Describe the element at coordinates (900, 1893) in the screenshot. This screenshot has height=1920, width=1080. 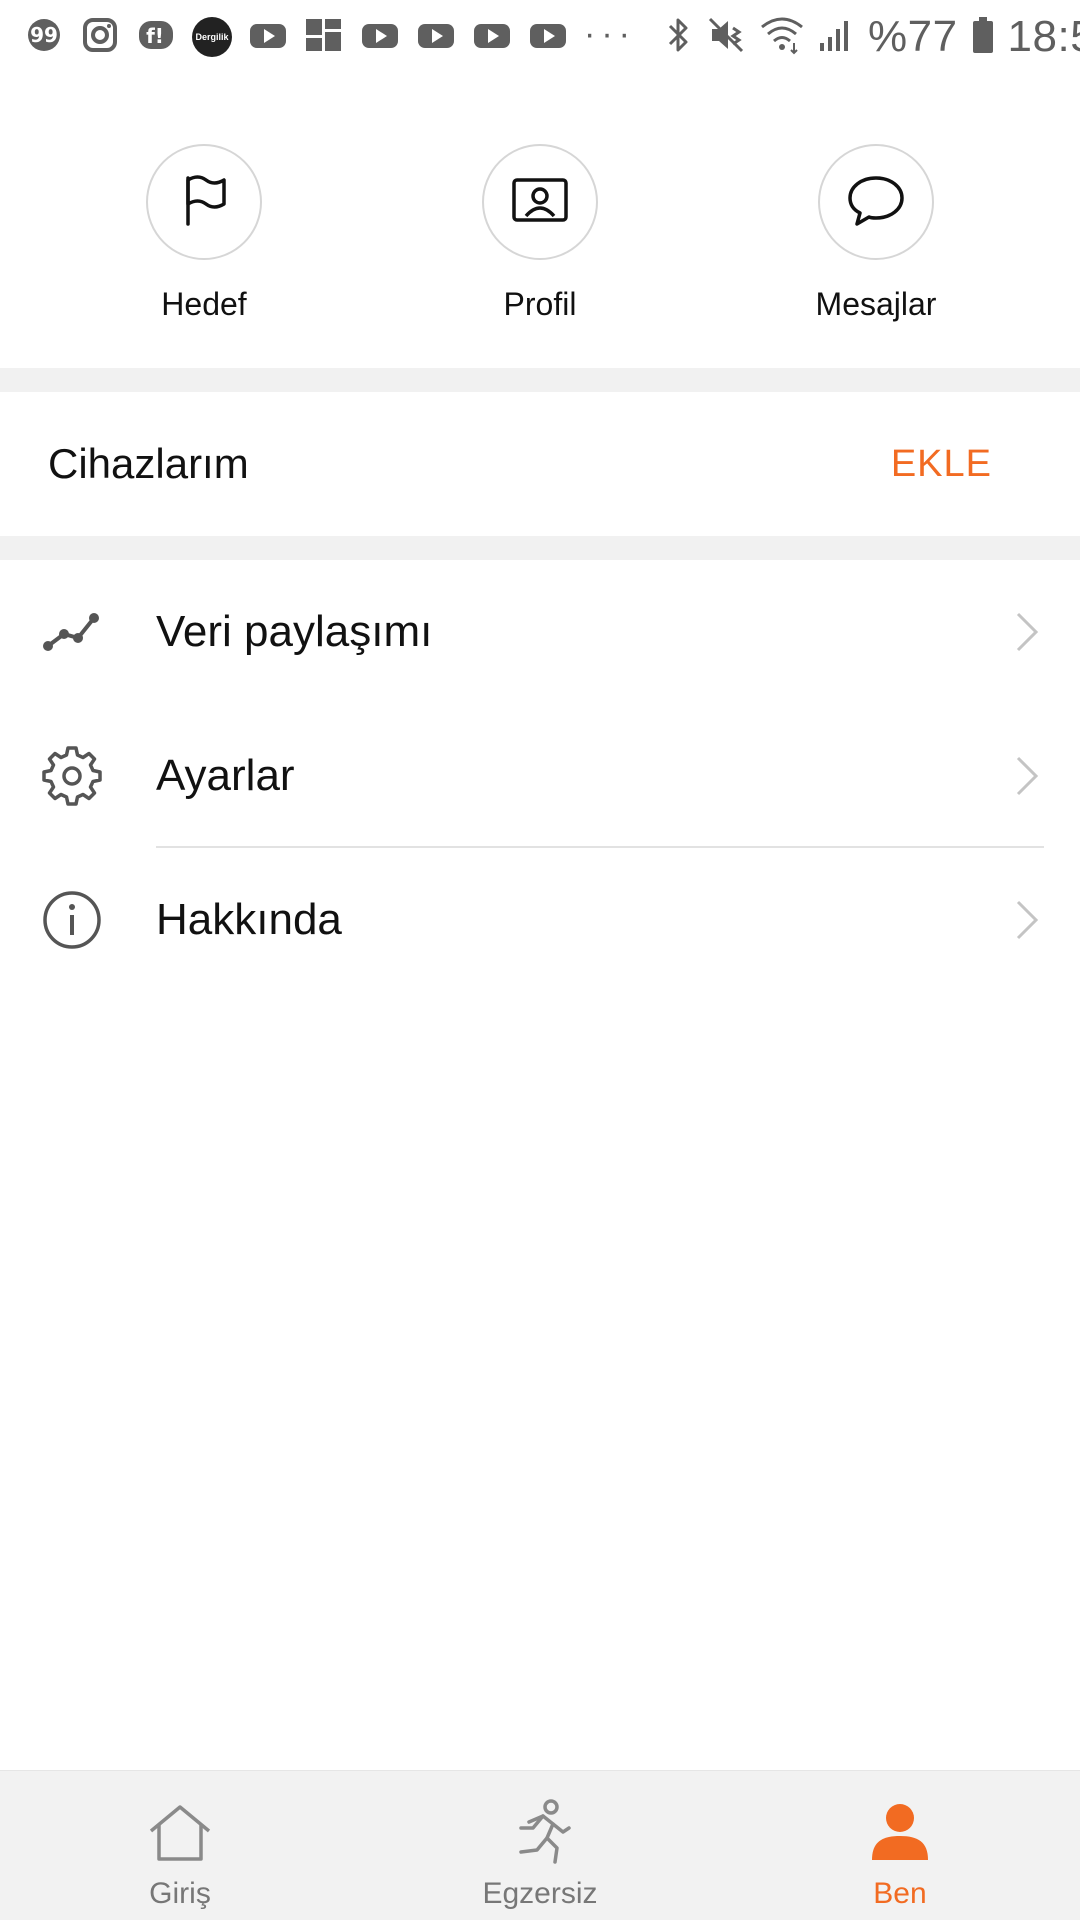
I see `nav-label: Ben` at that location.